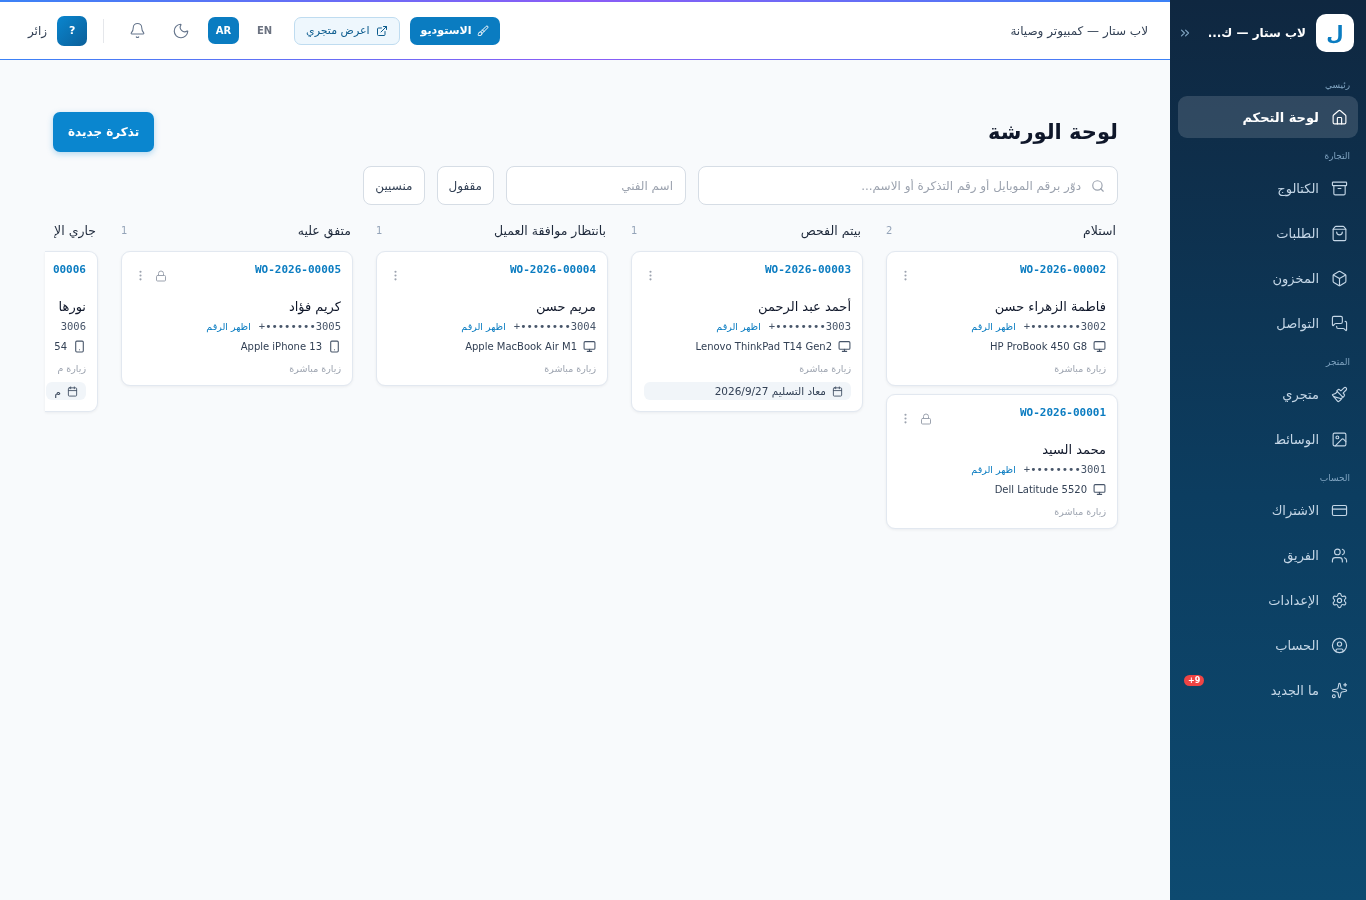  Describe the element at coordinates (1194, 680) in the screenshot. I see `count-badge: +9` at that location.